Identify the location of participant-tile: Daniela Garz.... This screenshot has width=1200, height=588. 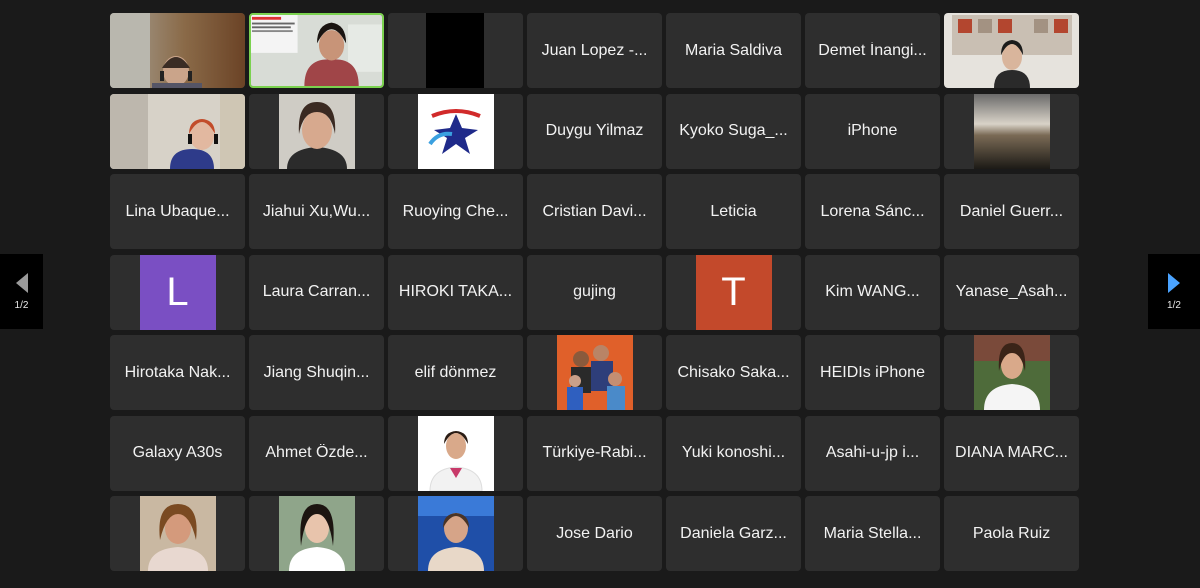
(733, 533).